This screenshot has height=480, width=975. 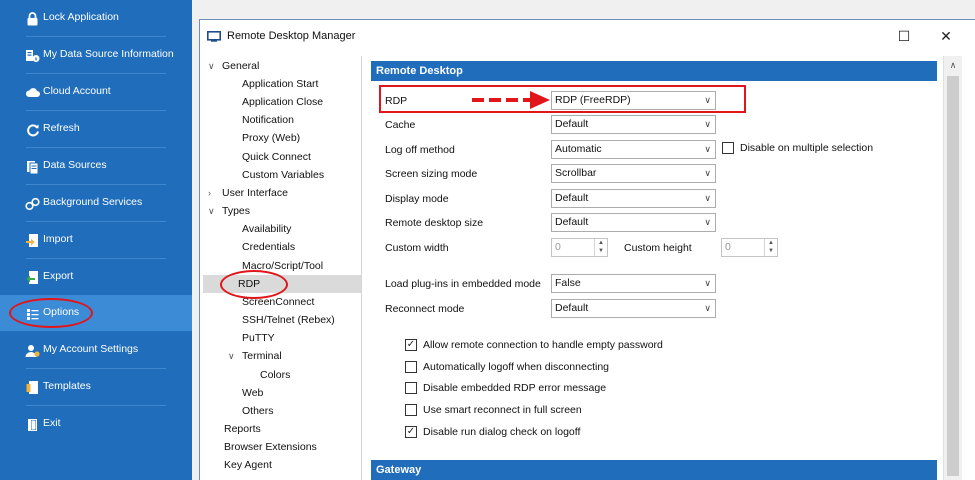 What do you see at coordinates (904, 36) in the screenshot?
I see `maximize-button: ☐` at bounding box center [904, 36].